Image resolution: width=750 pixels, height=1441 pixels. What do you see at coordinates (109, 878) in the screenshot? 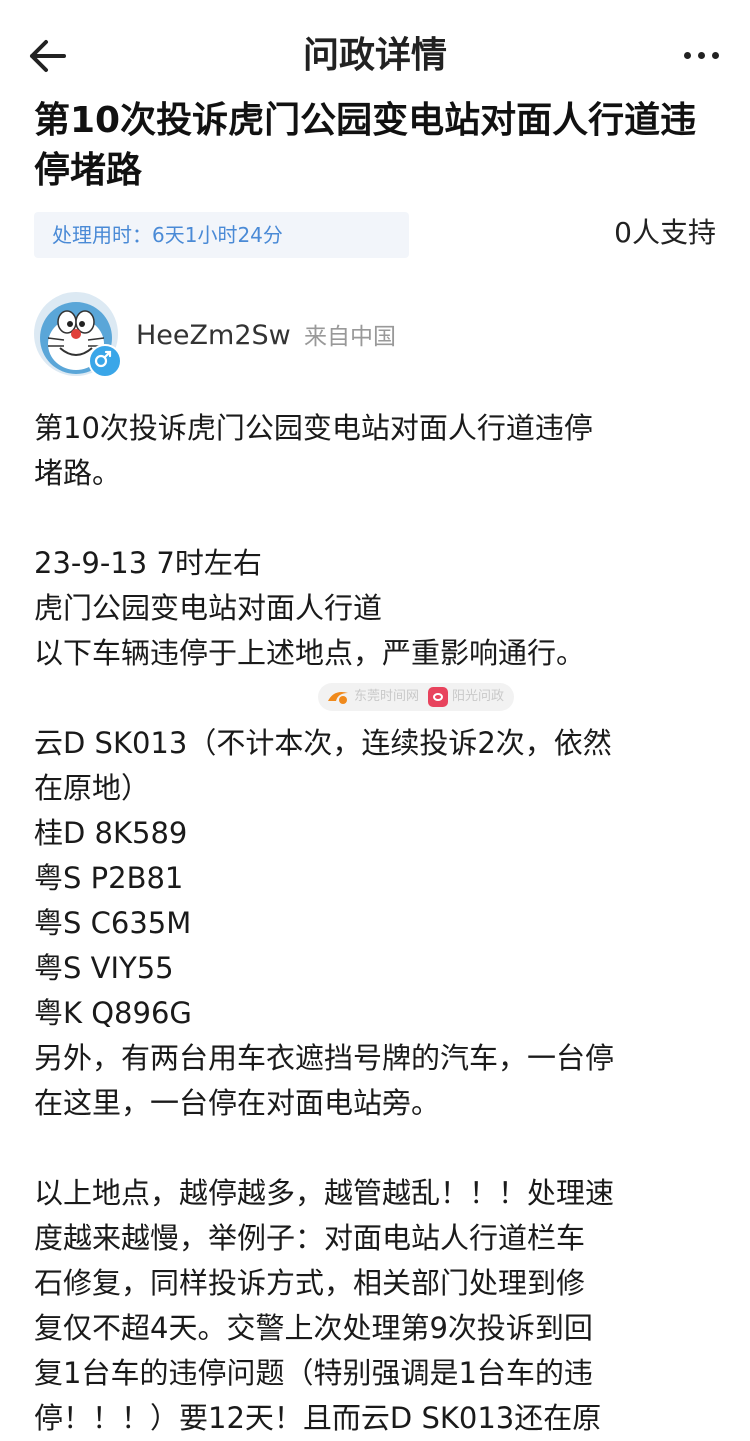
I see `body-line: 粤S P2B81` at bounding box center [109, 878].